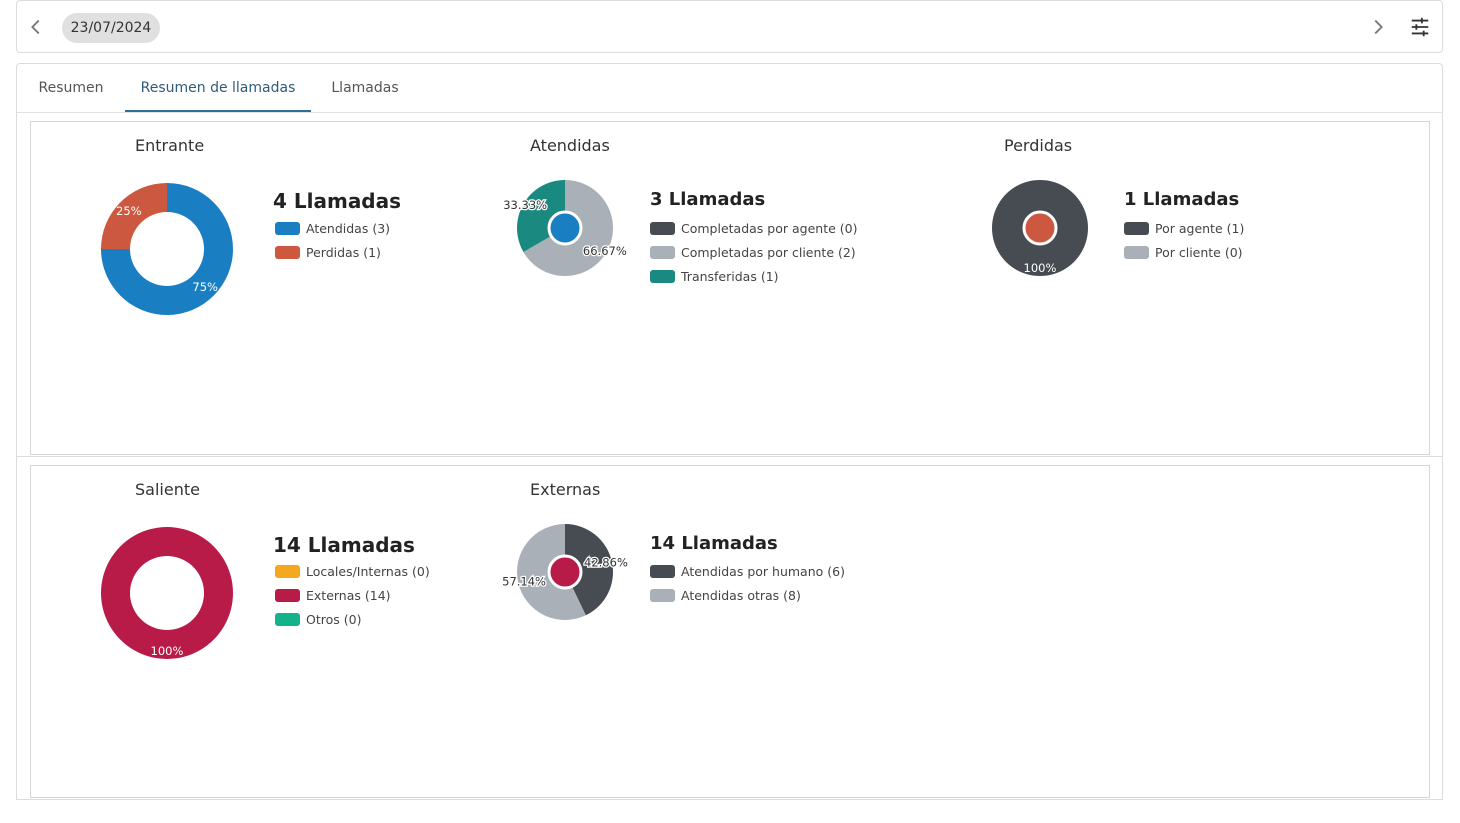  I want to click on legend-label: Completadas por cliente (2), so click(768, 252).